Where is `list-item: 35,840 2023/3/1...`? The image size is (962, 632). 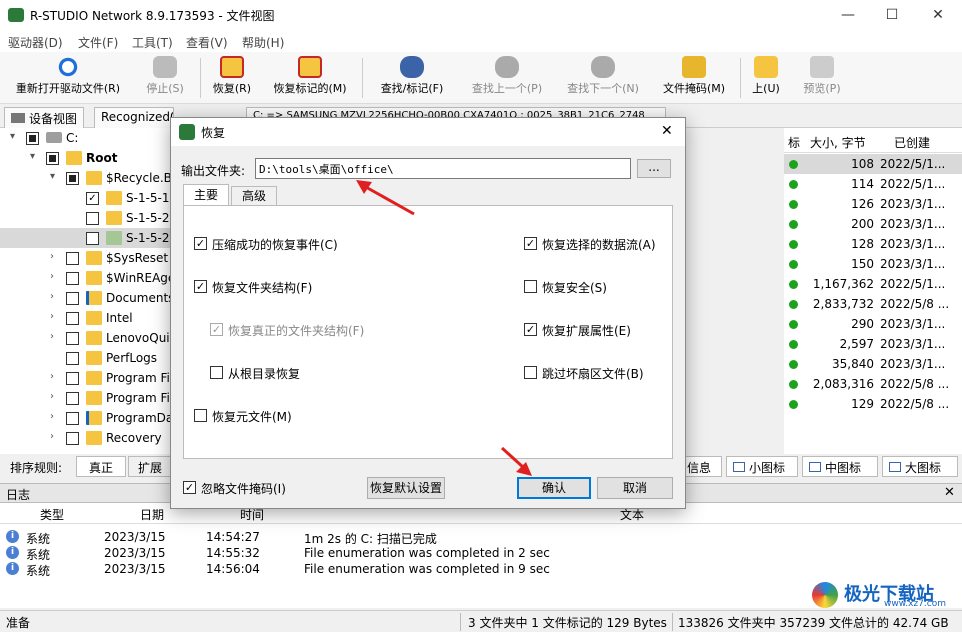
list-item: 35,840 2023/3/1... is located at coordinates (873, 364).